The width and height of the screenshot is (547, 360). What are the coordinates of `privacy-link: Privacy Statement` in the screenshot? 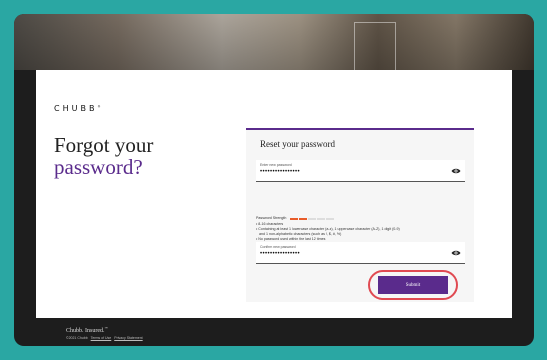 It's located at (128, 338).